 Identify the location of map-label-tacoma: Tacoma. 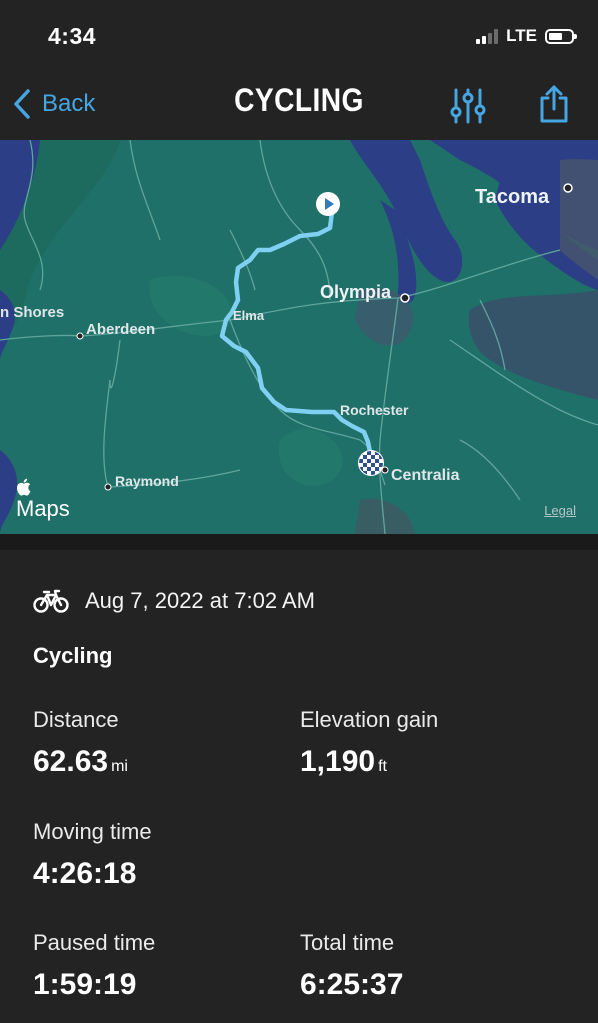
(512, 197).